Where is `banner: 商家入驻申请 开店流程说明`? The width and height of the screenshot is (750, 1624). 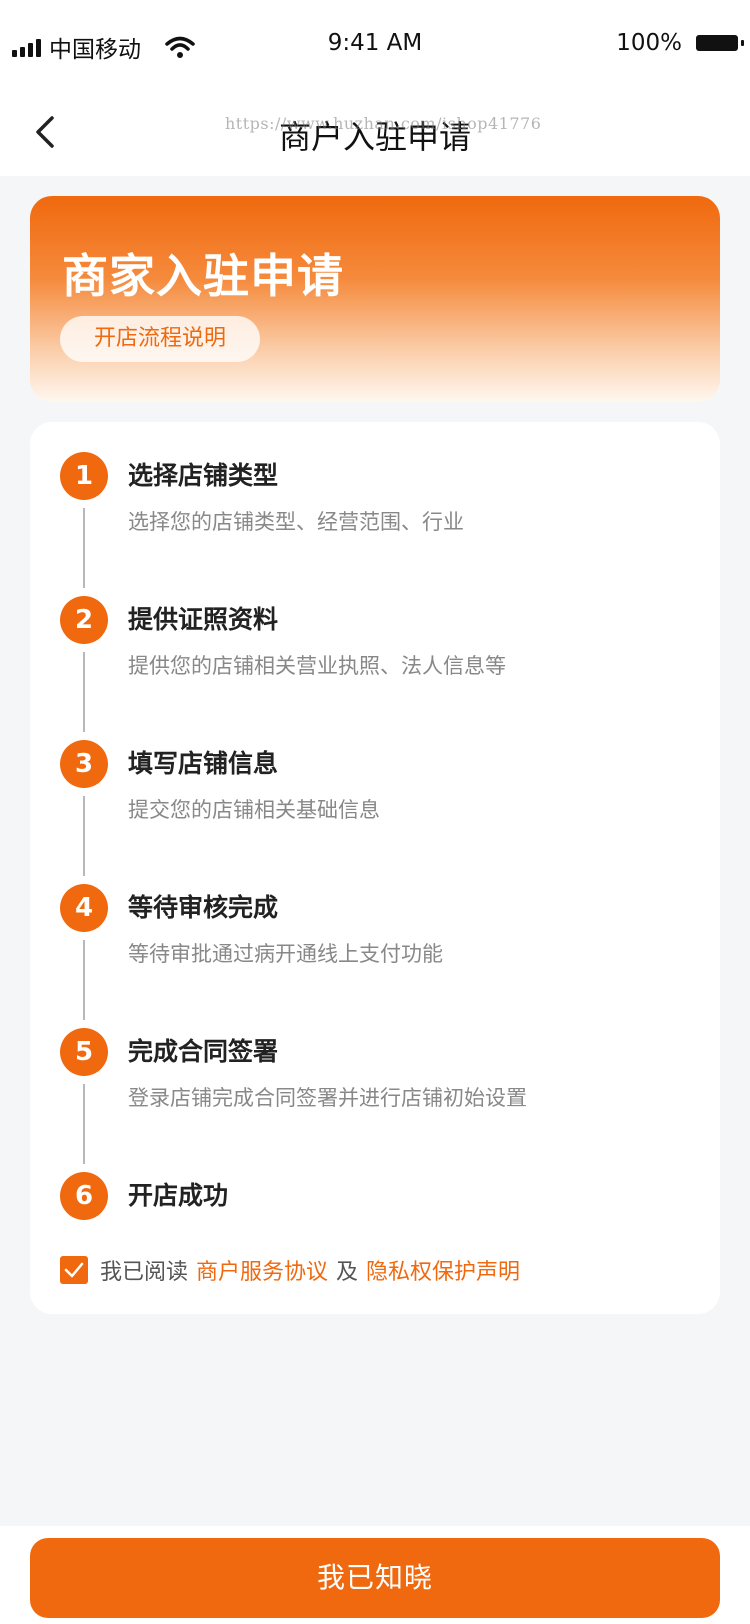
banner: 商家入驻申请 开店流程说明 is located at coordinates (375, 299).